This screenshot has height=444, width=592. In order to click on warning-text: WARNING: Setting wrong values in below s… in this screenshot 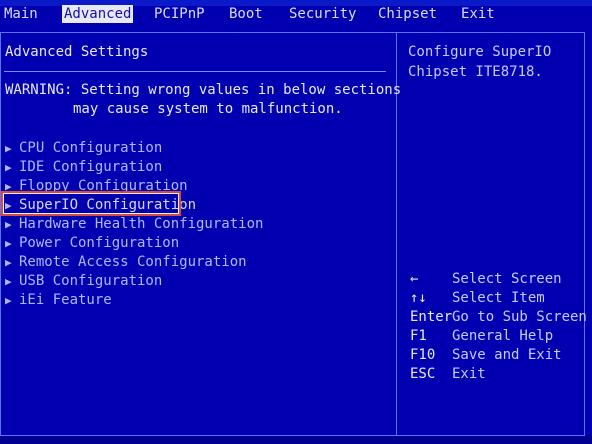, I will do `click(203, 90)`.